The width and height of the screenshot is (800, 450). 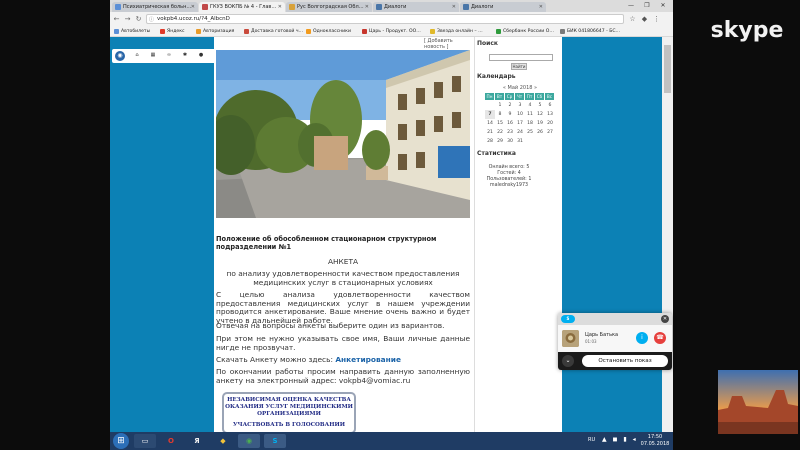 What do you see at coordinates (127, 19) in the screenshot?
I see `forward-icon: →` at bounding box center [127, 19].